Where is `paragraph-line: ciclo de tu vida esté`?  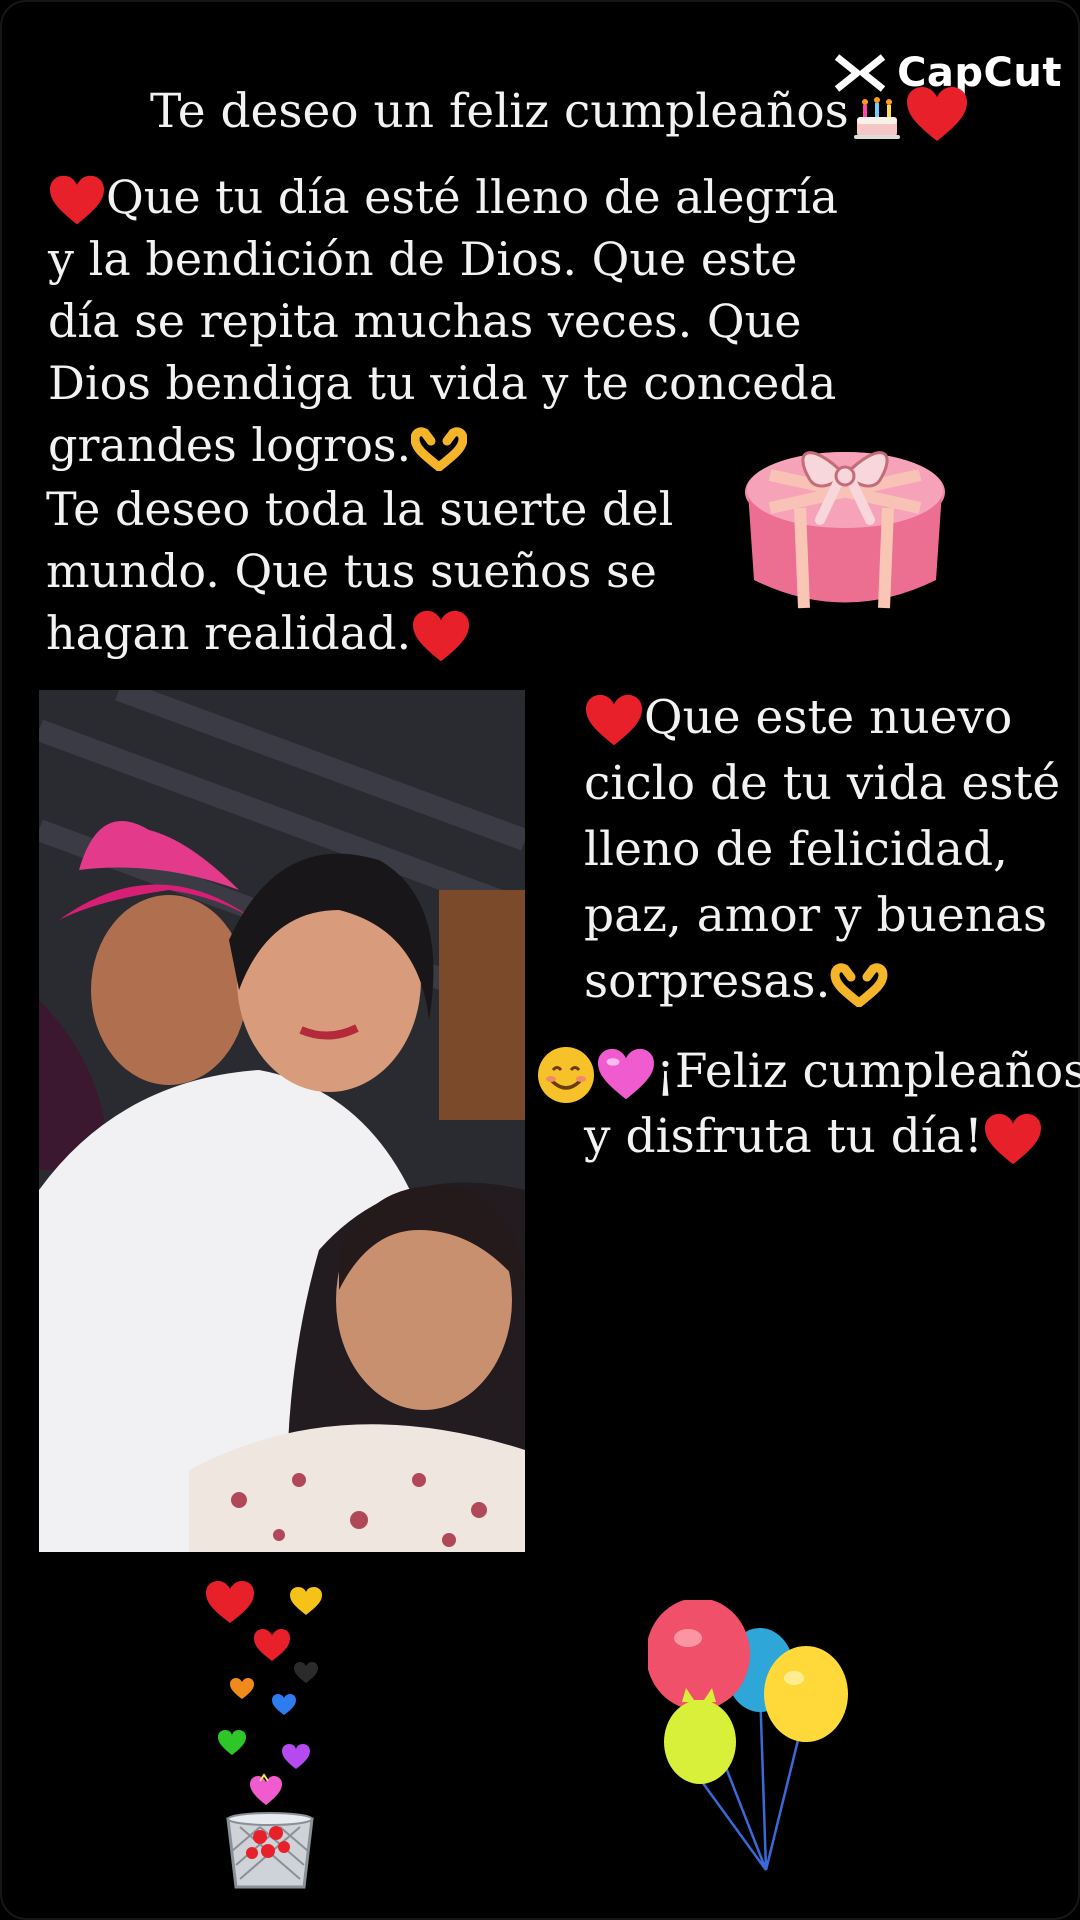 paragraph-line: ciclo de tu vida esté is located at coordinates (822, 783).